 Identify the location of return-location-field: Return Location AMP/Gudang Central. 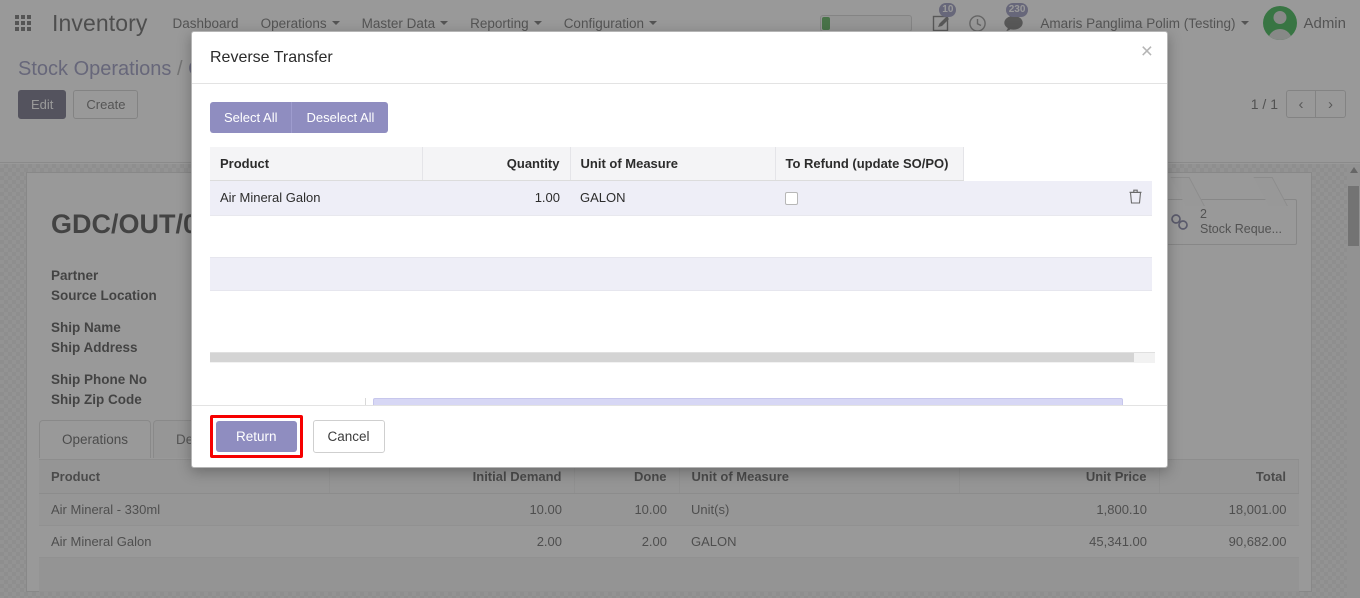
(666, 401).